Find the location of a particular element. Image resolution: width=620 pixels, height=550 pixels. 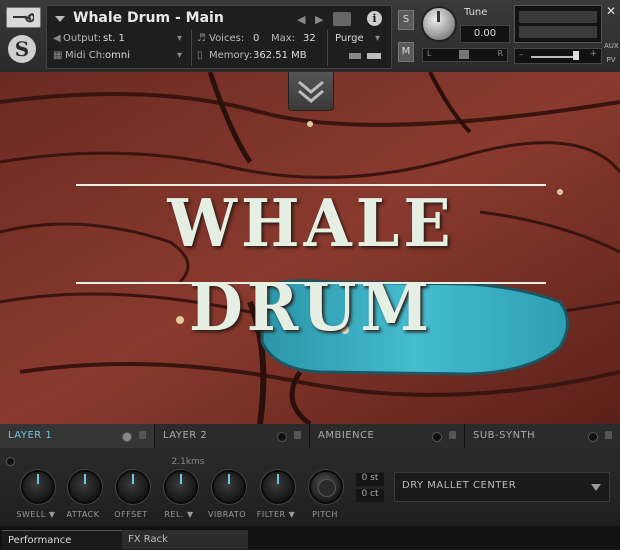

layer-tabs: LAYER 1 LAYER 2 AMBIENCE SUB-SYNTH is located at coordinates (310, 436).